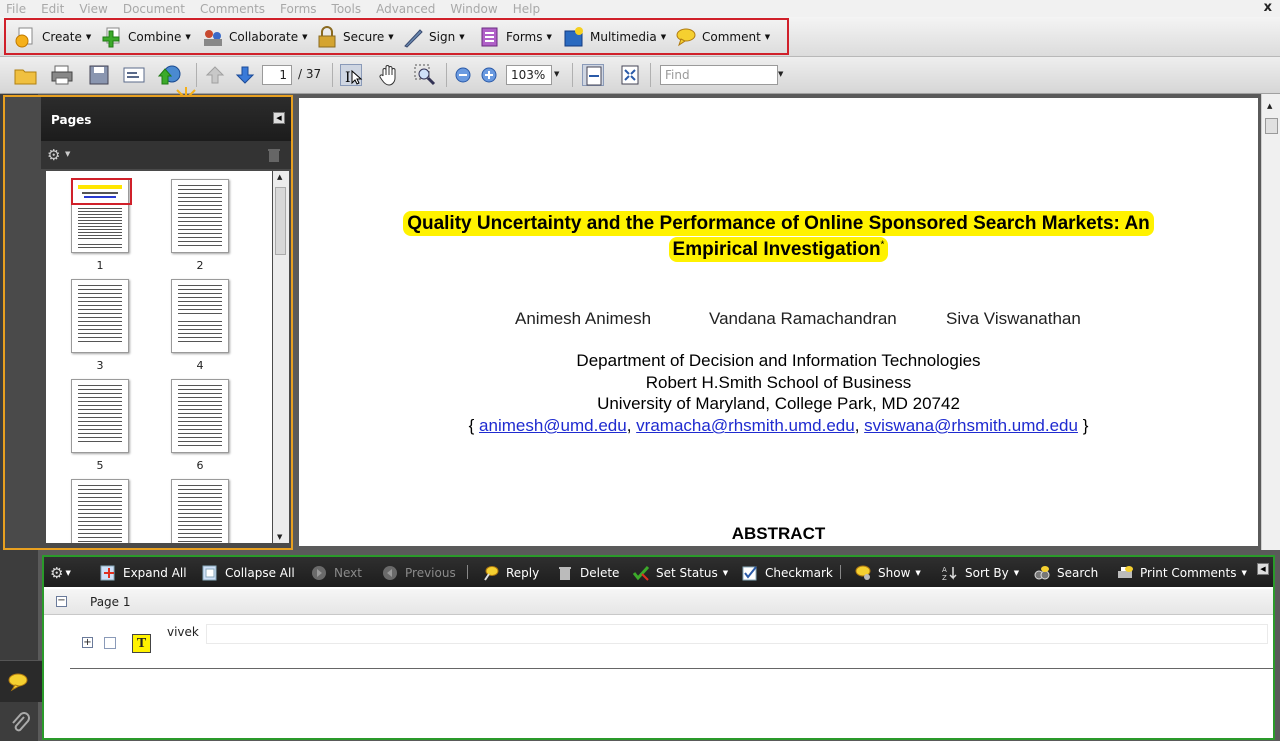  What do you see at coordinates (950, 573) in the screenshot?
I see `sort-icon: AZ` at bounding box center [950, 573].